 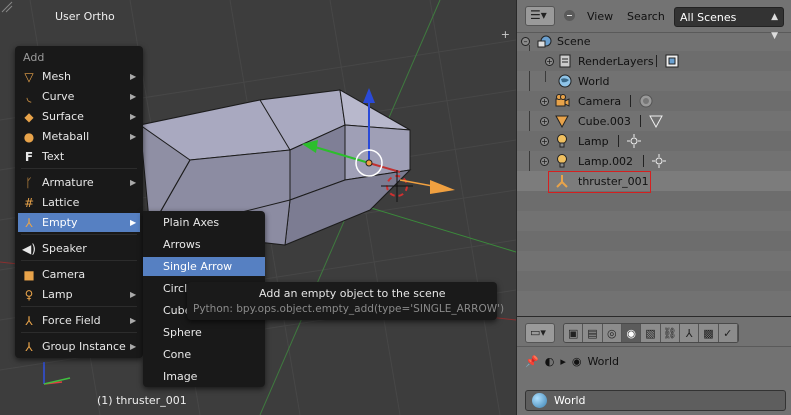 I want to click on menu-item-force-field: ⅄ Force Field ▶, so click(x=79, y=320).